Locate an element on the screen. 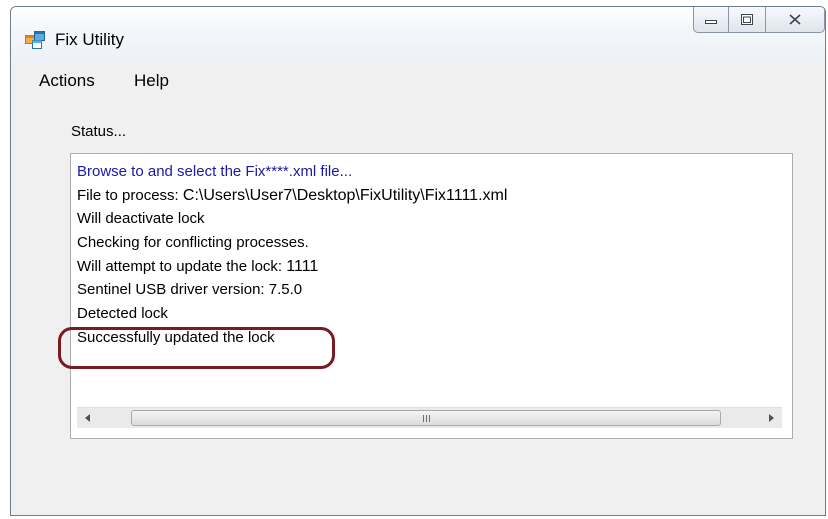 This screenshot has height=519, width=828. horizontal-scrollbar is located at coordinates (429, 417).